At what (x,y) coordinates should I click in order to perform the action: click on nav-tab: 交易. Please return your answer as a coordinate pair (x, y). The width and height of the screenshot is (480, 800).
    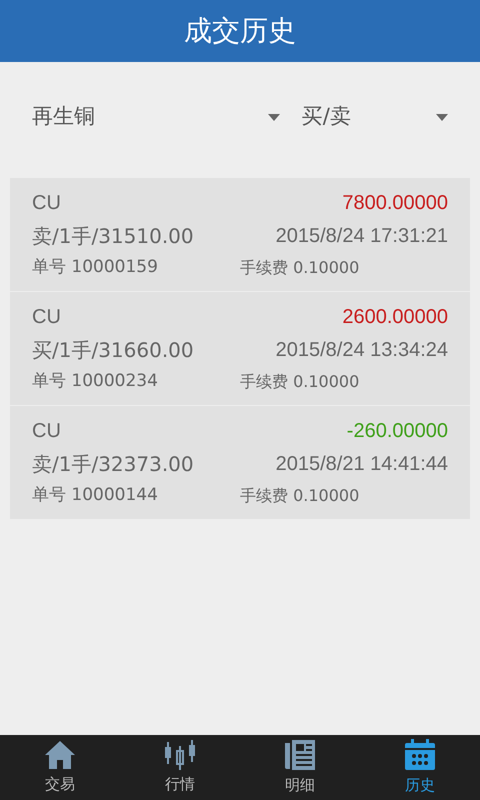
    Looking at the image, I should click on (60, 767).